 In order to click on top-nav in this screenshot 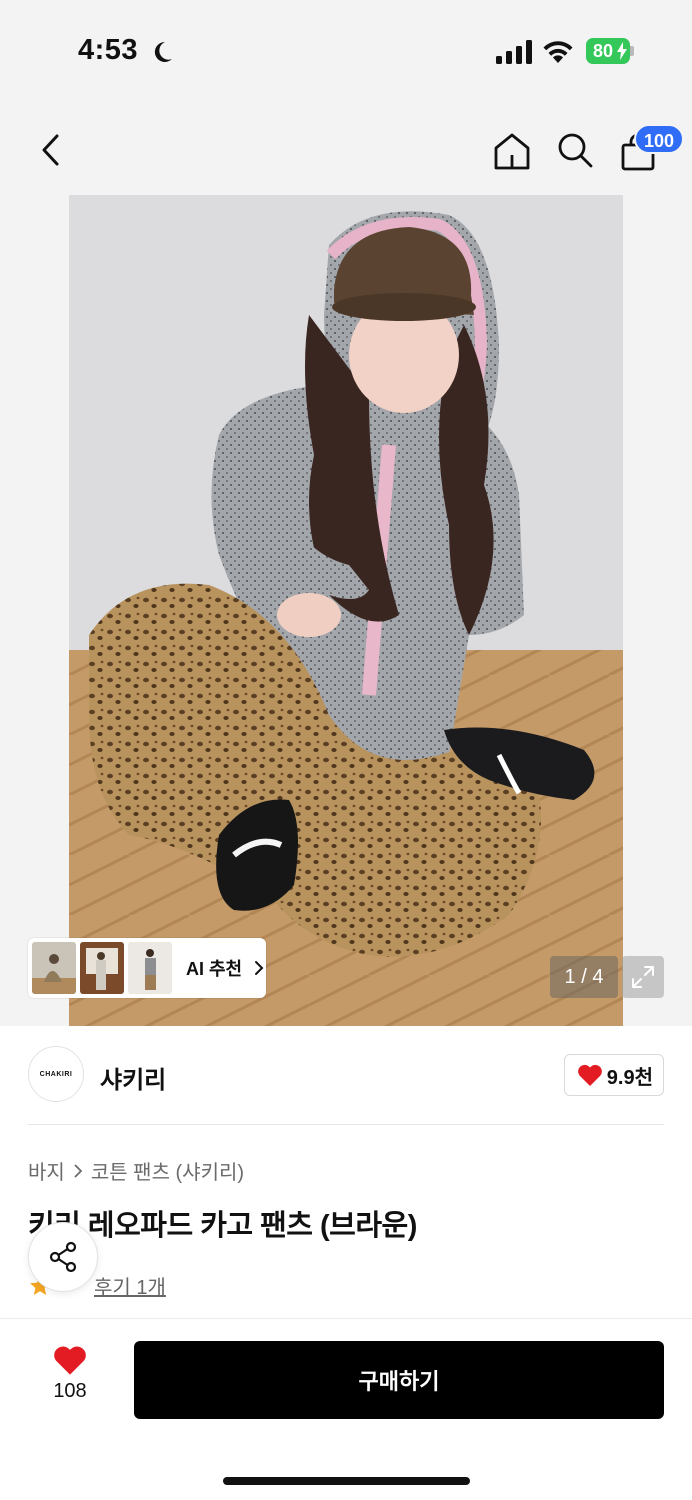, I will do `click(346, 150)`.